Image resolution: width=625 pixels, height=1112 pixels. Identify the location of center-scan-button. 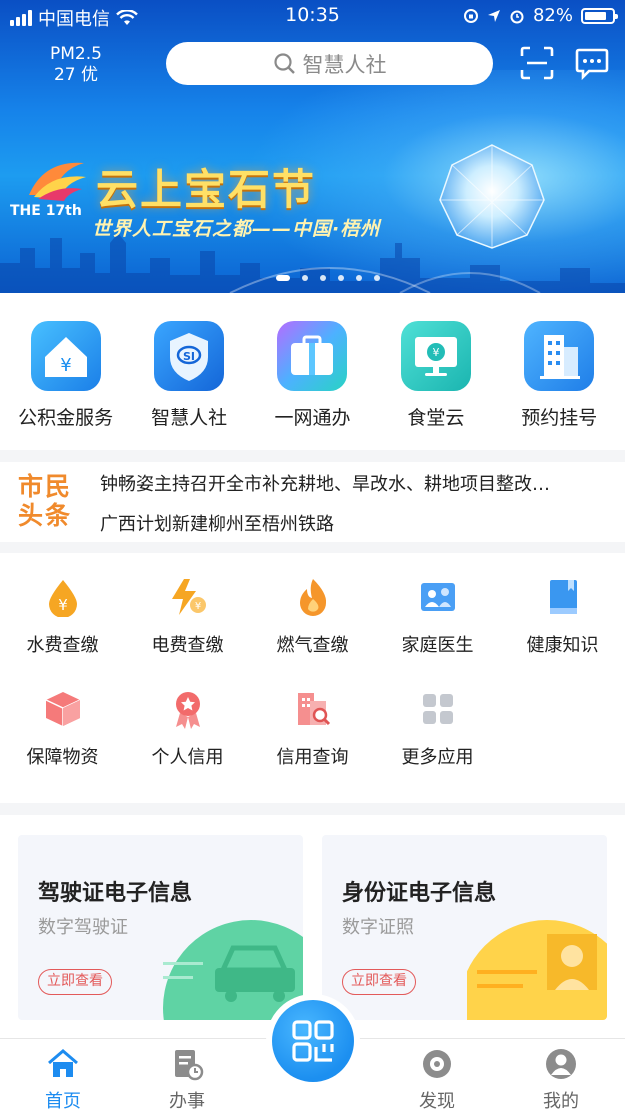
(313, 1041).